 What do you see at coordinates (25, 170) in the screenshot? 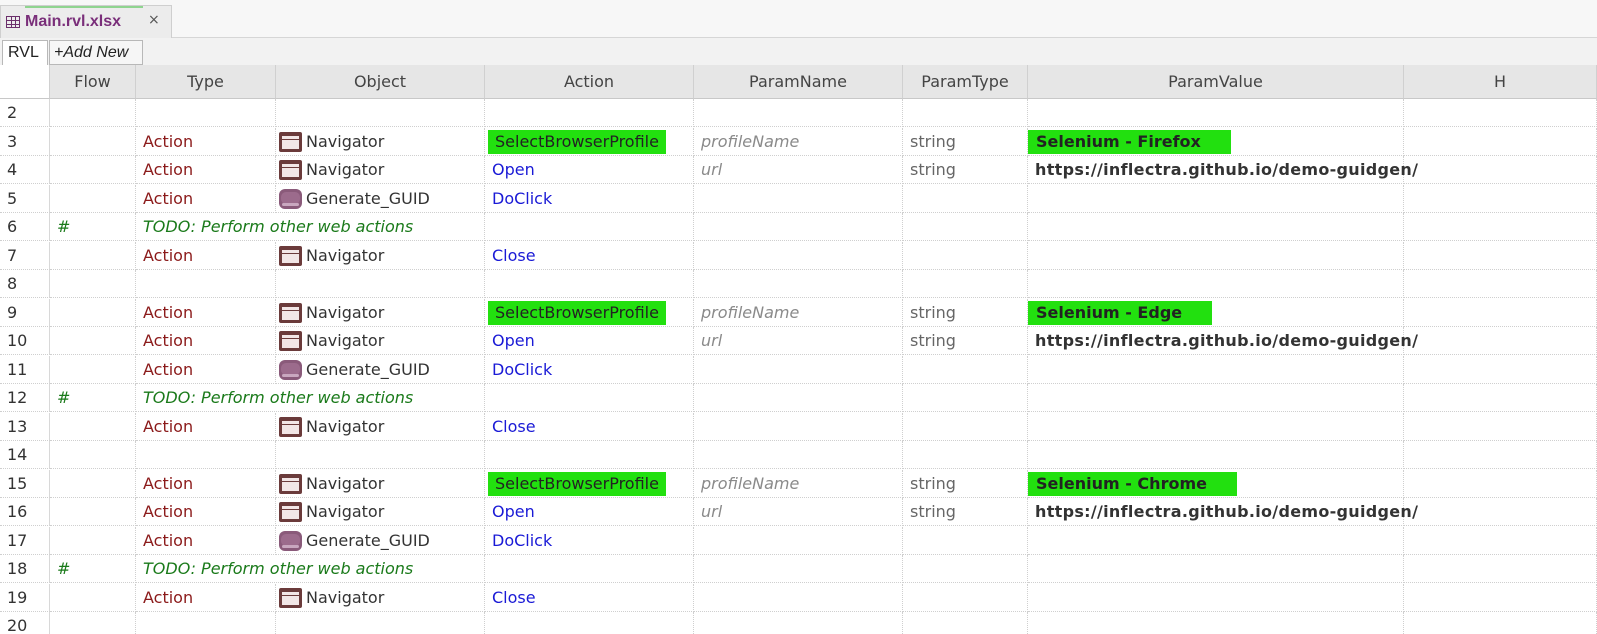
I see `row-number: 4` at bounding box center [25, 170].